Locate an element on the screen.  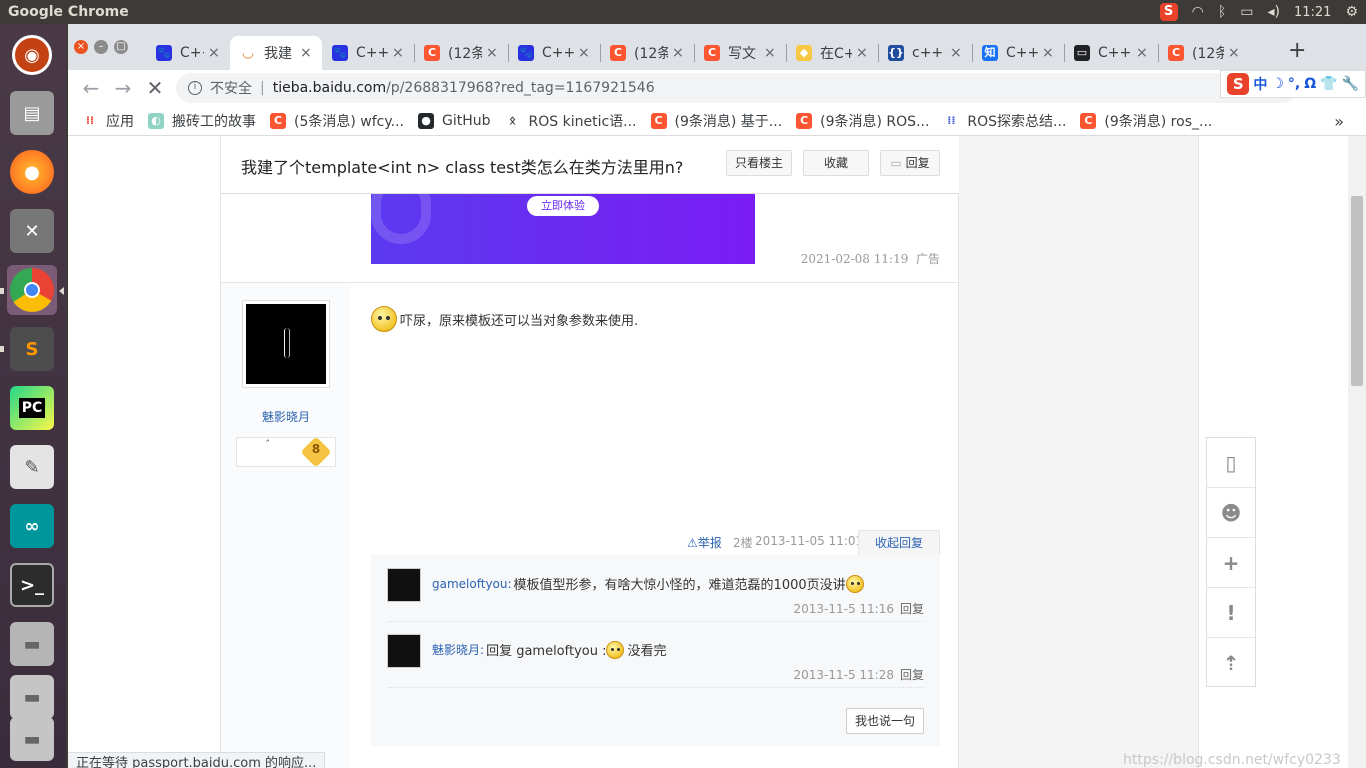
volume-icon: ◂) is located at coordinates (1273, 12).